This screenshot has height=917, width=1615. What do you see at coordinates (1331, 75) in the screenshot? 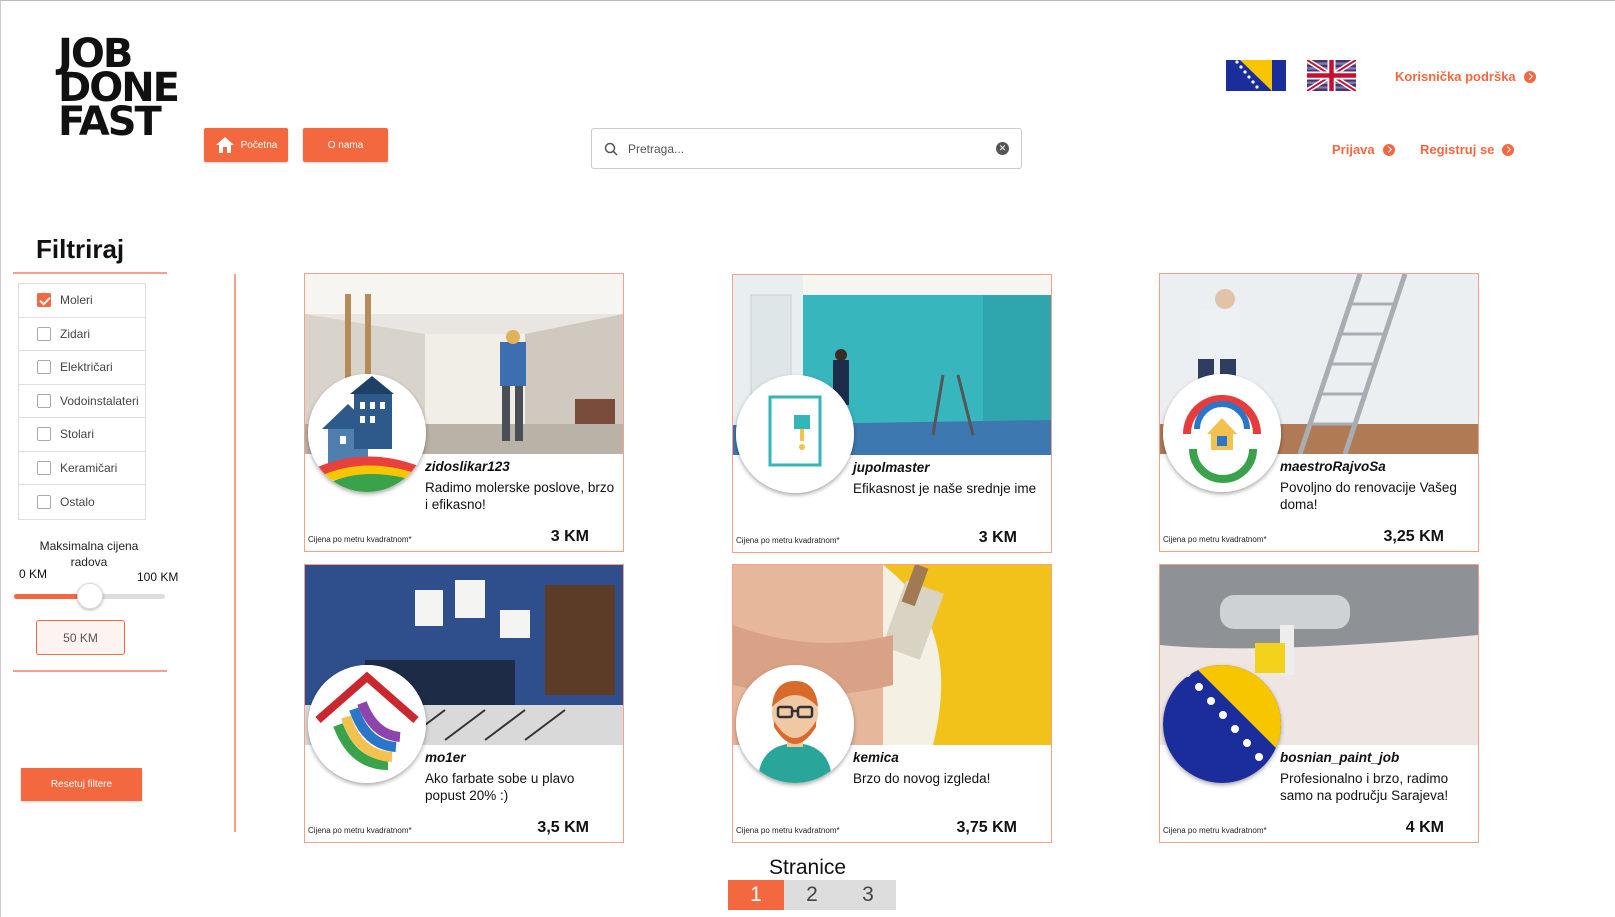
I see `english-flag-icon` at bounding box center [1331, 75].